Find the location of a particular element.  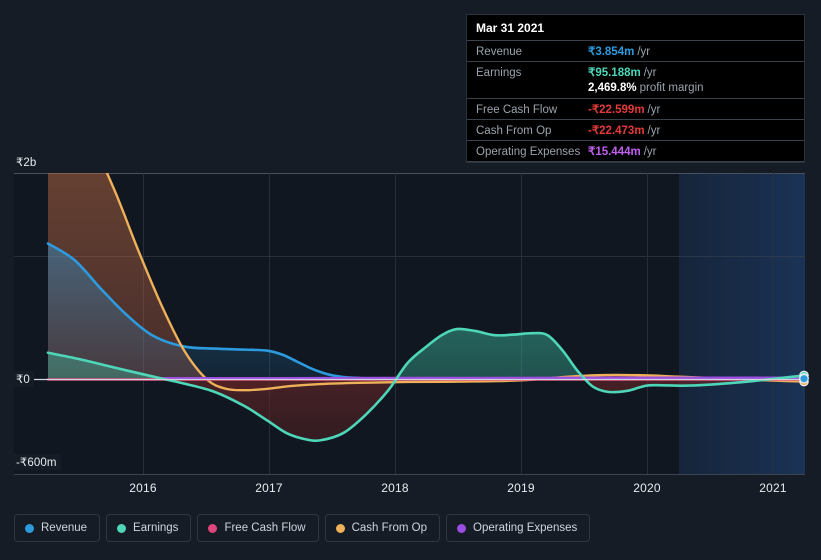

x-tick-2019: 2019 is located at coordinates (521, 488).